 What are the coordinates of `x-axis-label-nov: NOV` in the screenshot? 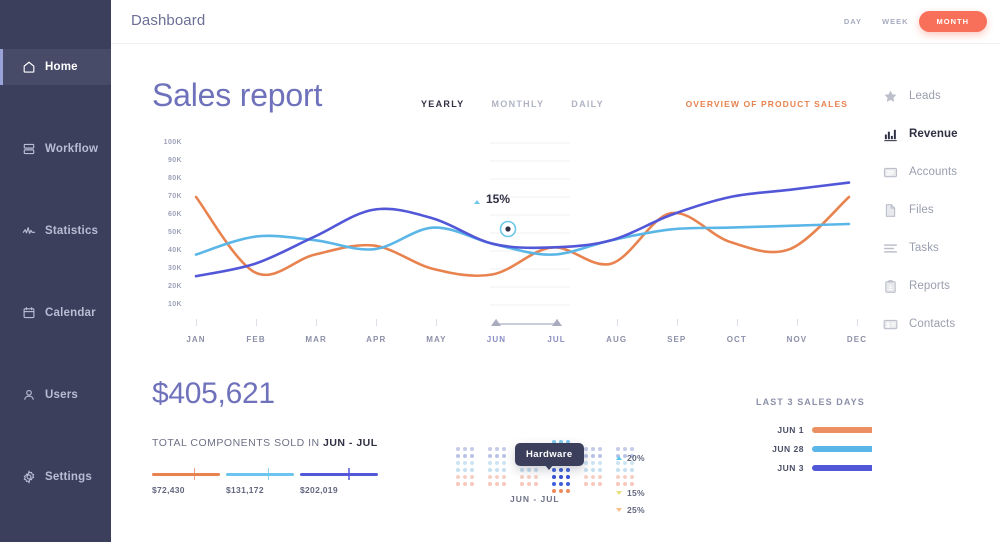 It's located at (797, 339).